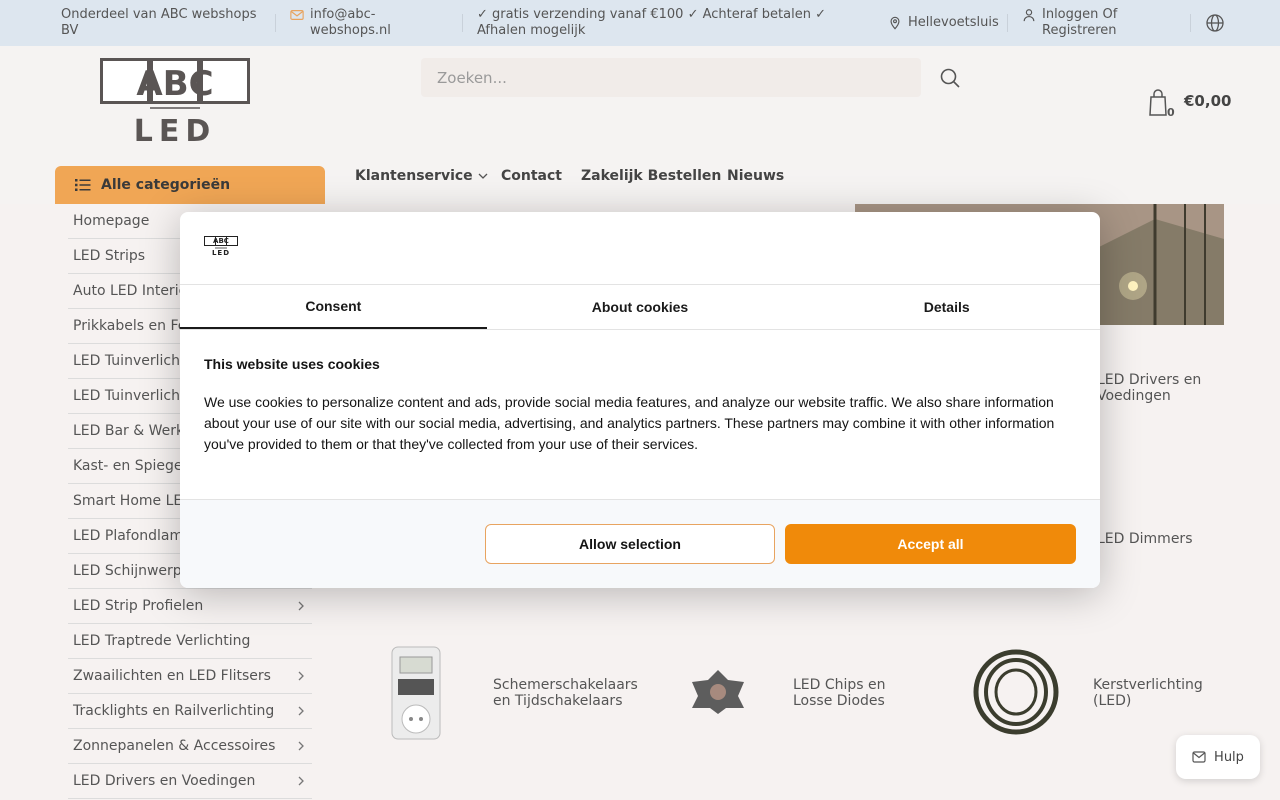 Image resolution: width=1280 pixels, height=800 pixels. I want to click on sidebar-item-label: LED Drivers en Voedingen, so click(164, 781).